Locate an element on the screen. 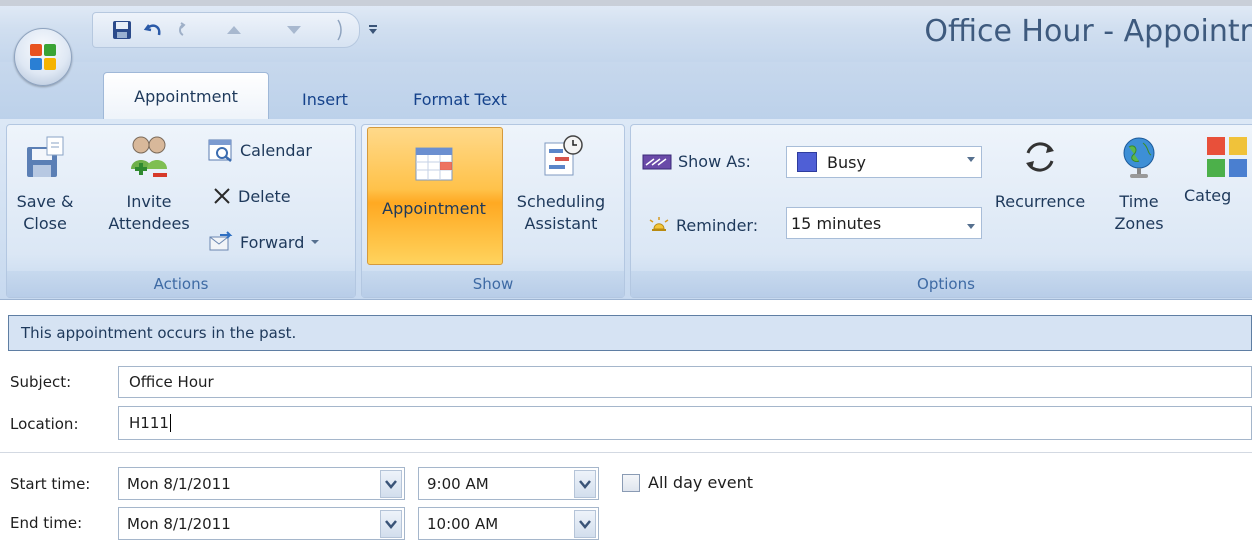  office-logo-icon is located at coordinates (43, 57).